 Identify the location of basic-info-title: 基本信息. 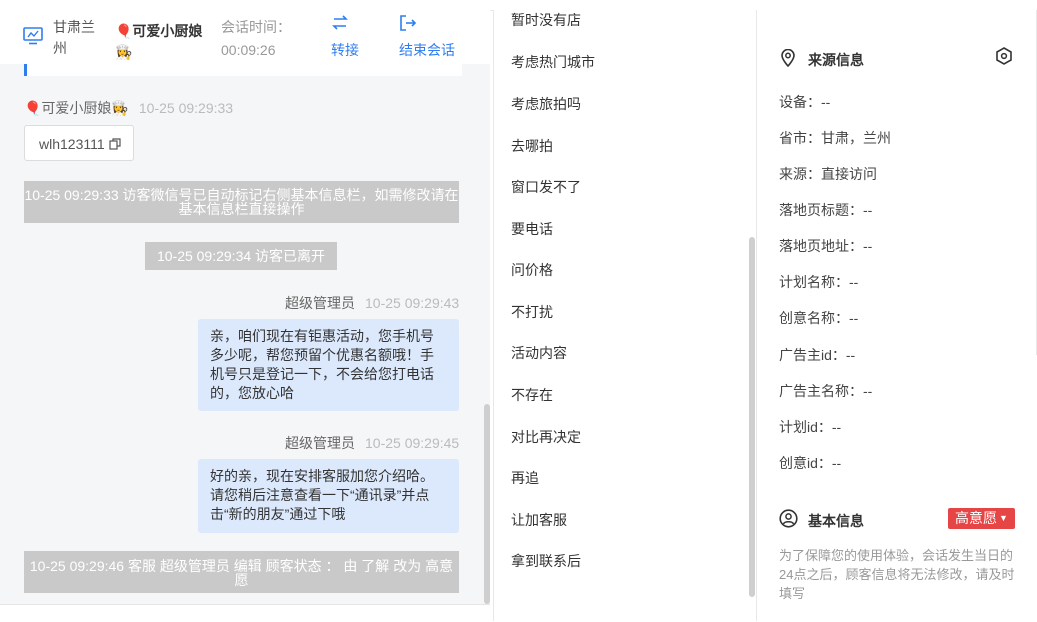
(836, 521).